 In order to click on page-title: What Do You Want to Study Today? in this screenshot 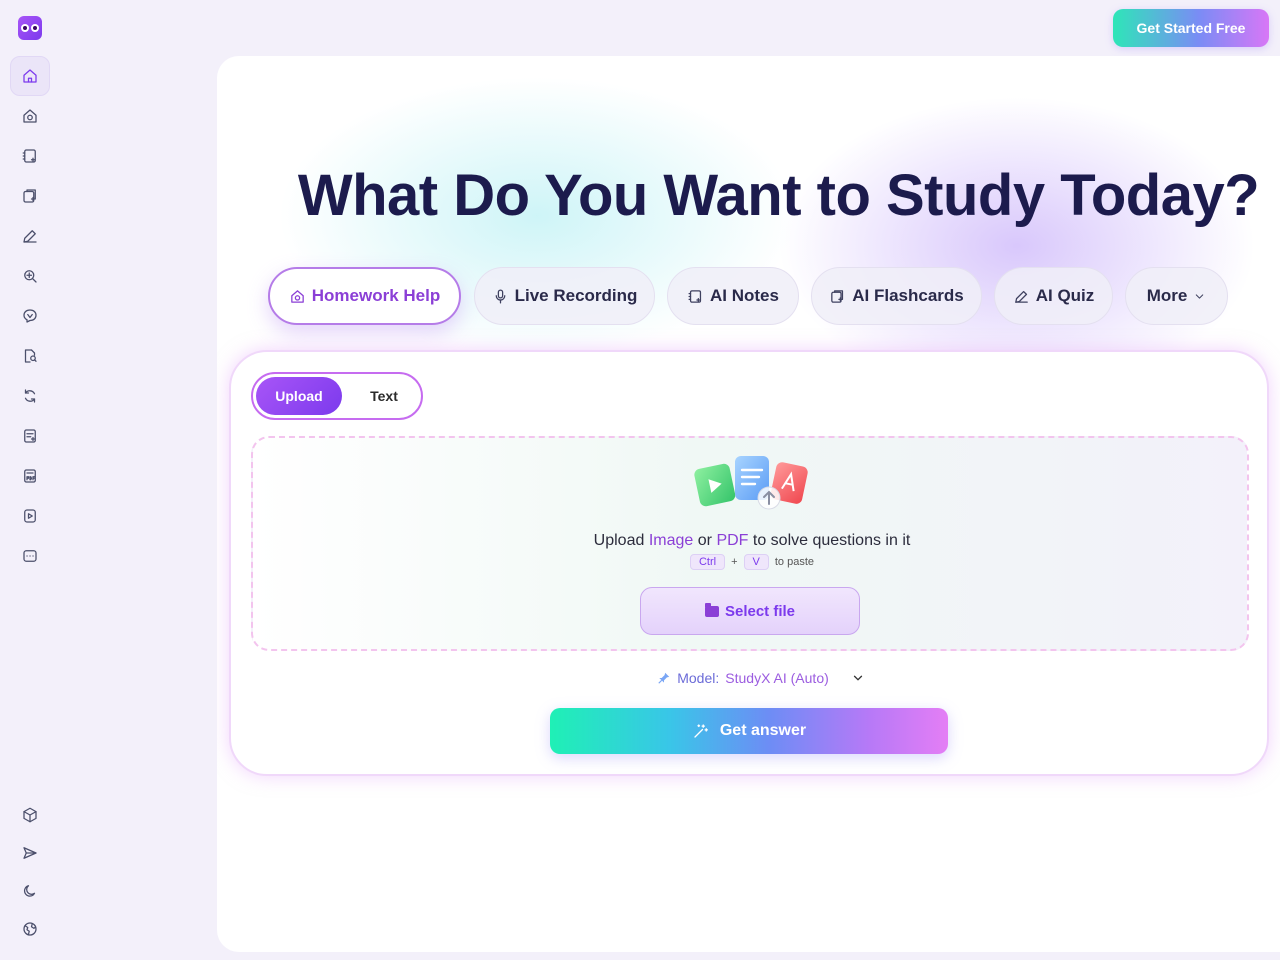, I will do `click(778, 195)`.